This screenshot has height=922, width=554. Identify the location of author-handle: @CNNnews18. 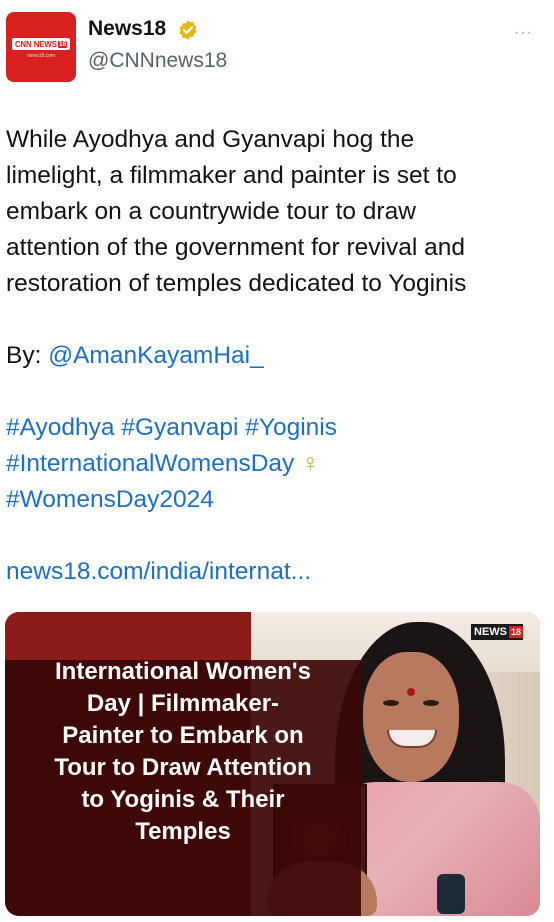
(157, 61).